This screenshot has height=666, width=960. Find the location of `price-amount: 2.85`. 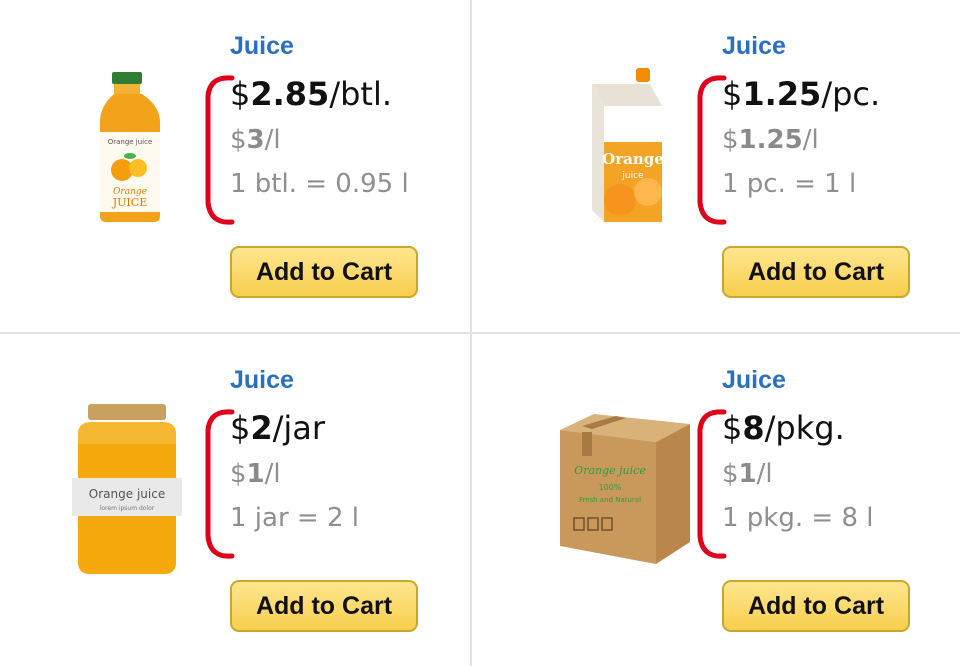

price-amount: 2.85 is located at coordinates (290, 94).